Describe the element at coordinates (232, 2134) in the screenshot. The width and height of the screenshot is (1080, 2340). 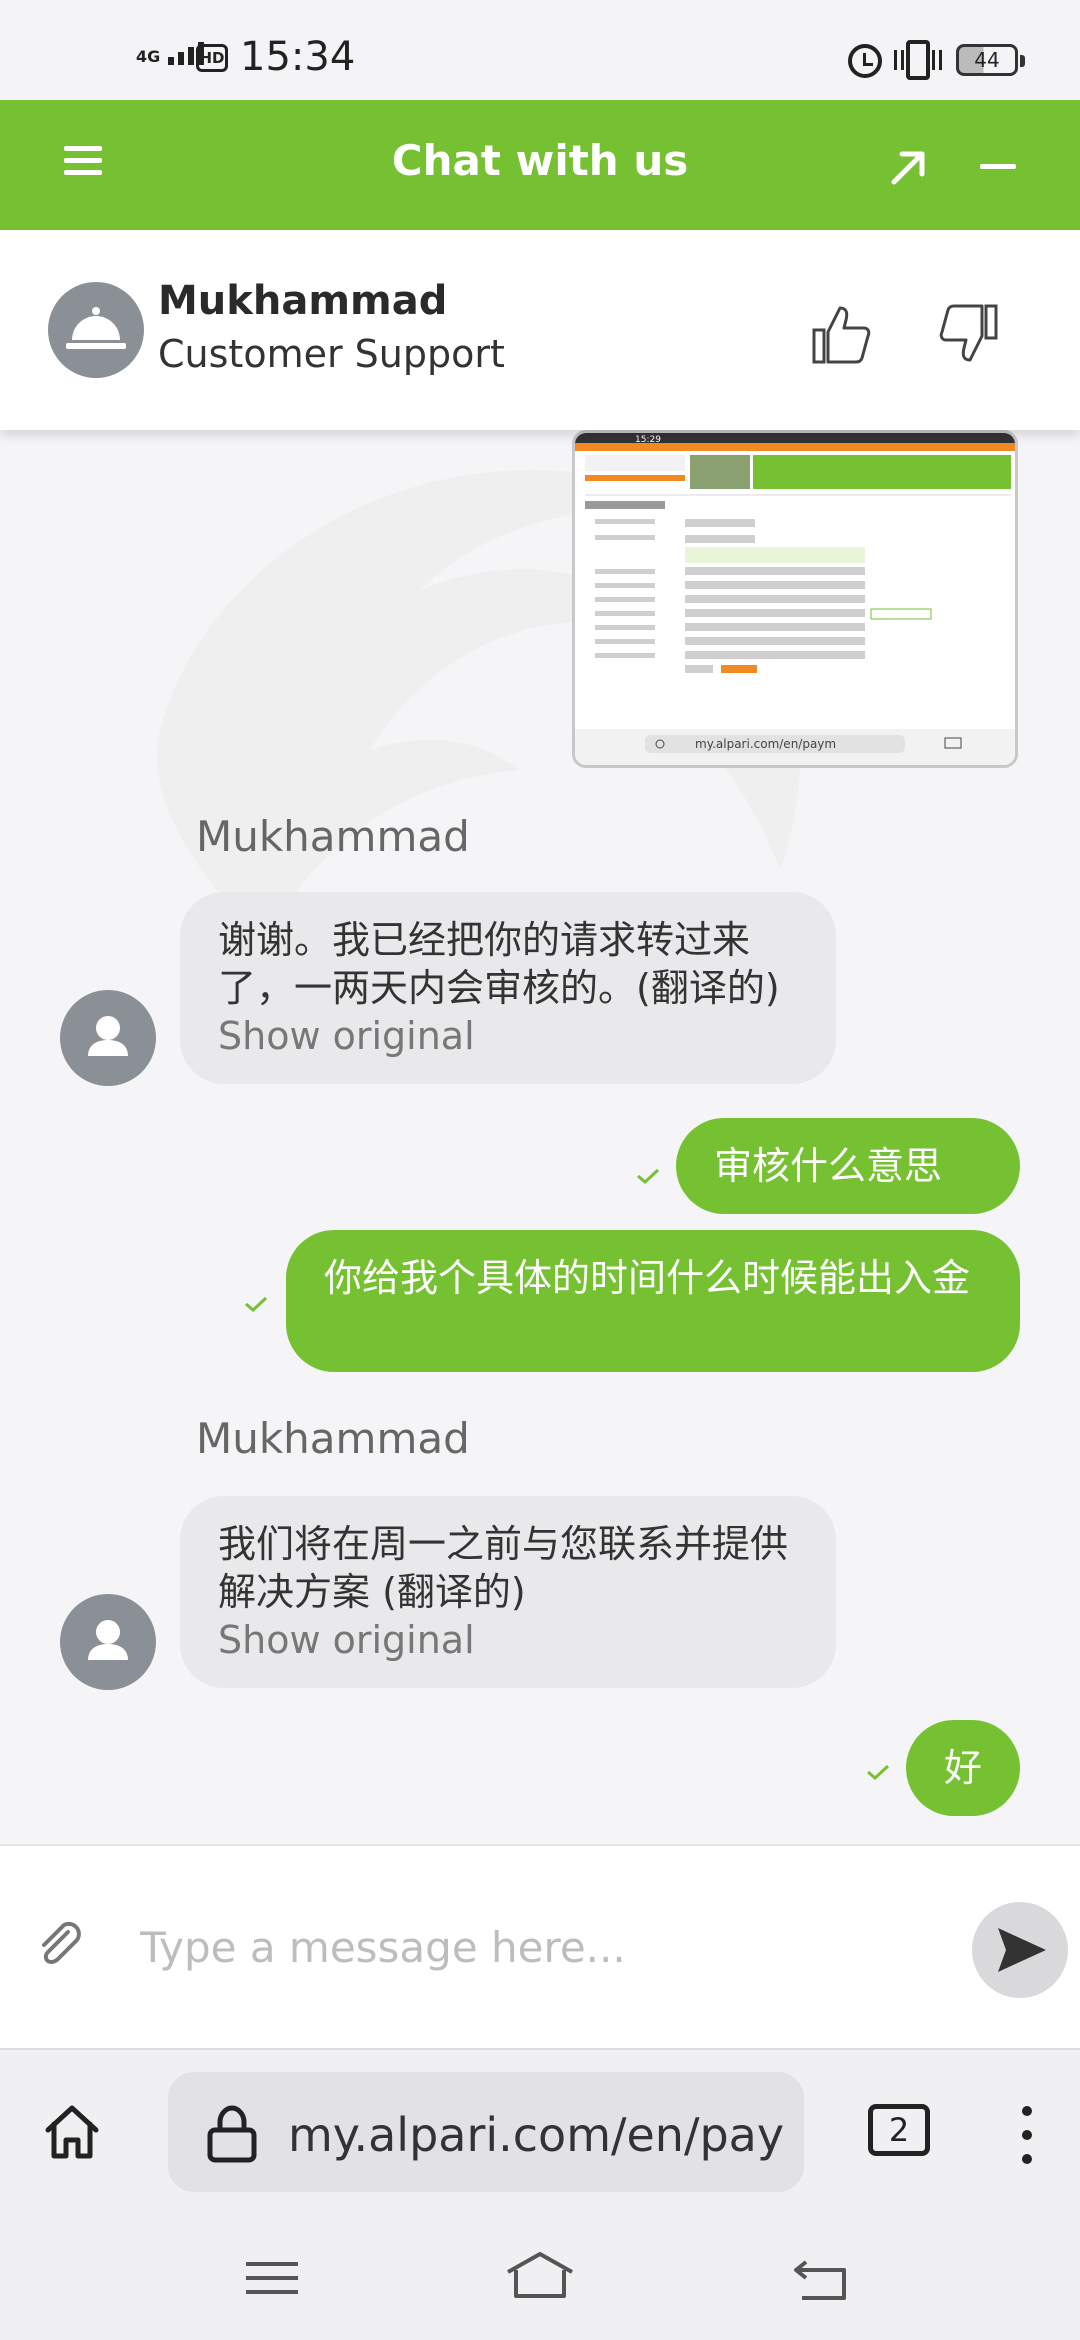
I see `lock-icon` at that location.